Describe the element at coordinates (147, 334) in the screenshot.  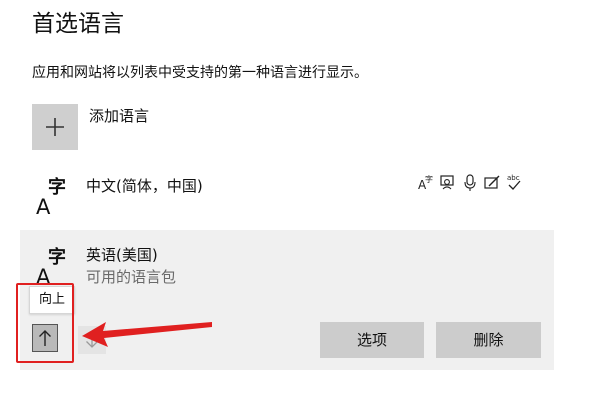
I see `annotation-arrow-icon` at that location.